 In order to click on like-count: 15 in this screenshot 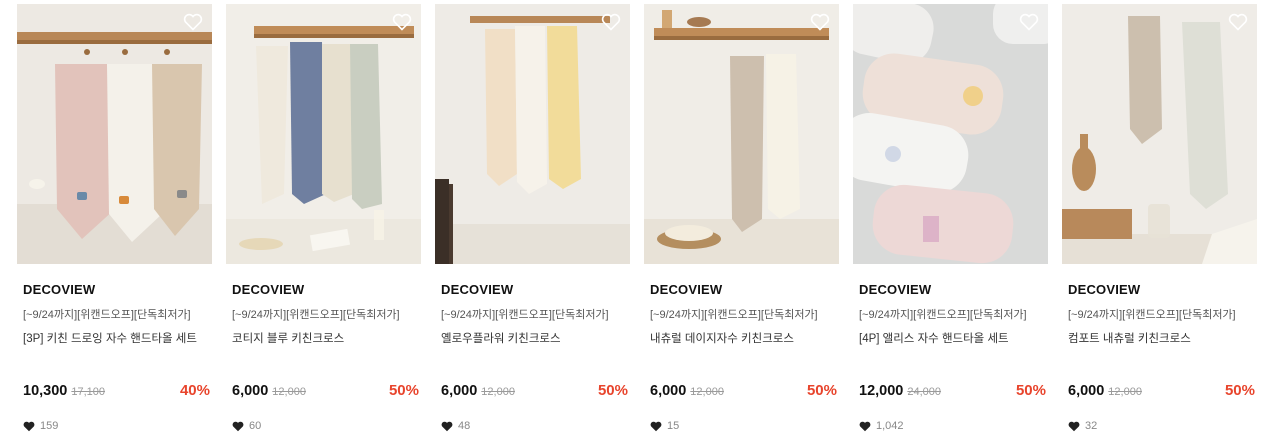, I will do `click(664, 426)`.